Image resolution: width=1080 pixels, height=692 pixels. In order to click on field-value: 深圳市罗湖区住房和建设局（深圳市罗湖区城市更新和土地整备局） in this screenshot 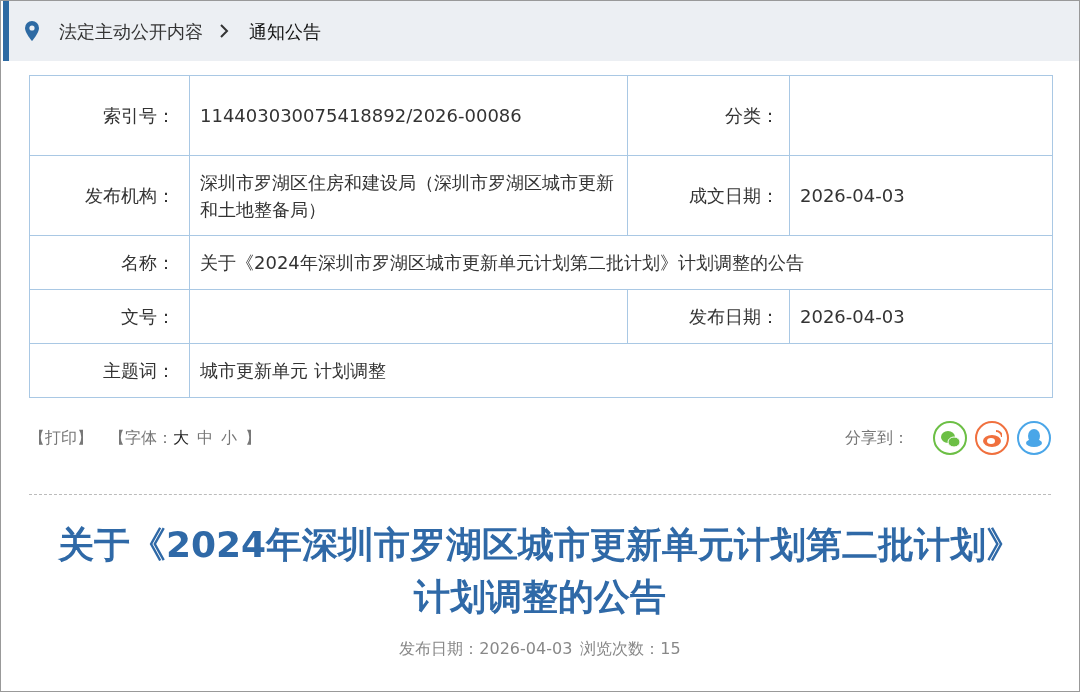, I will do `click(408, 195)`.